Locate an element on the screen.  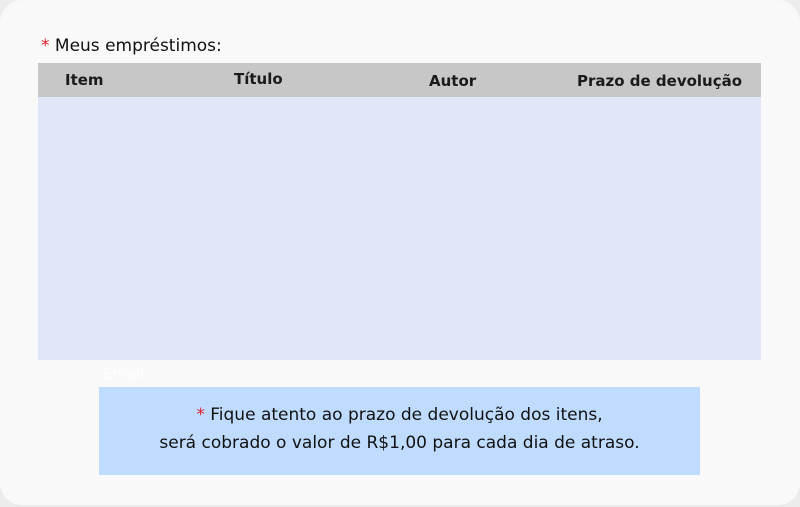
section-title-text: Meus empréstimos: is located at coordinates (138, 46).